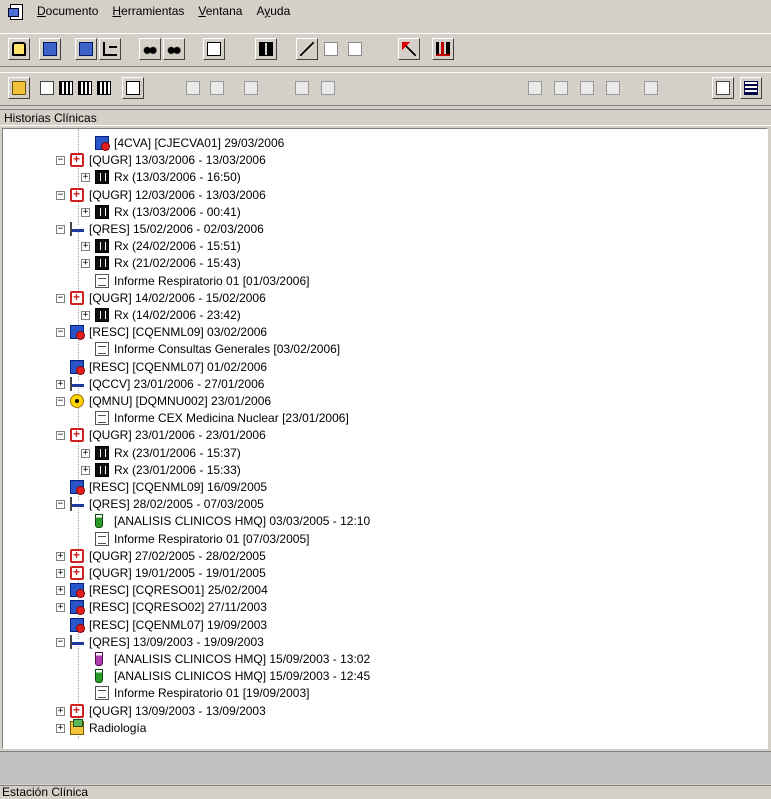 The image size is (771, 799). Describe the element at coordinates (227, 349) in the screenshot. I see `tree-node-label: Informe Consultas Generales [03/02/2006]` at that location.